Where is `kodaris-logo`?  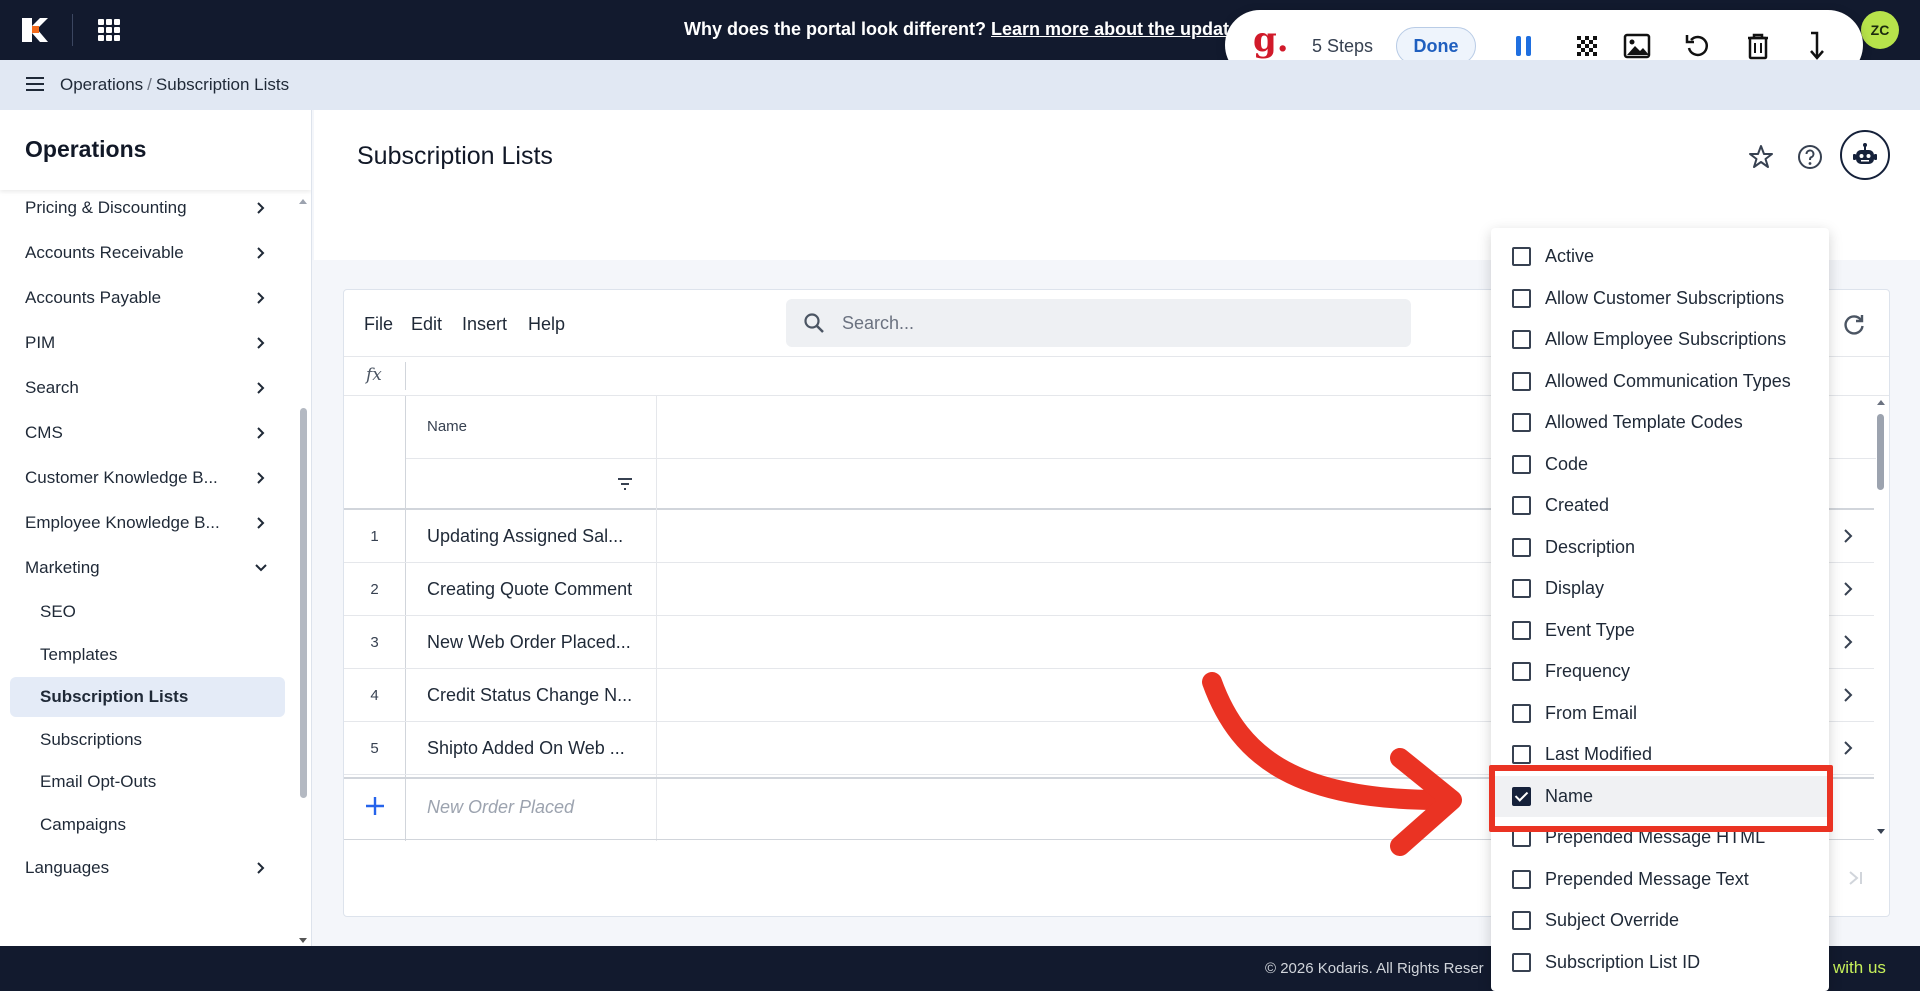 kodaris-logo is located at coordinates (35, 30).